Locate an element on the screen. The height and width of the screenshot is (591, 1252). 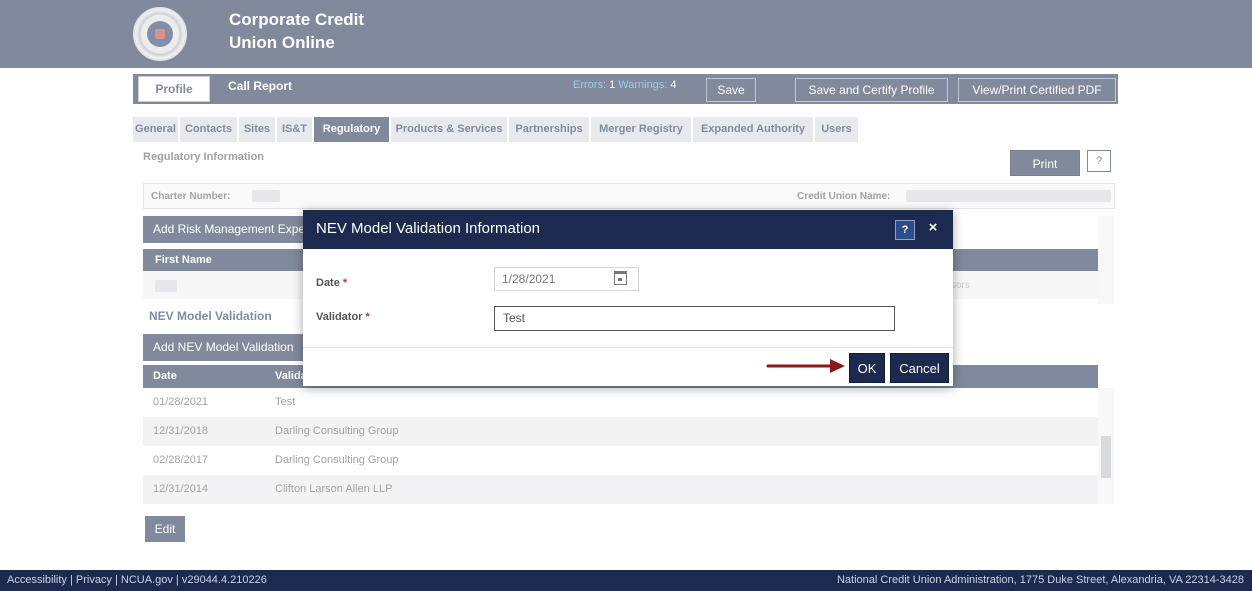
validator-label-text: Validator is located at coordinates (339, 317).